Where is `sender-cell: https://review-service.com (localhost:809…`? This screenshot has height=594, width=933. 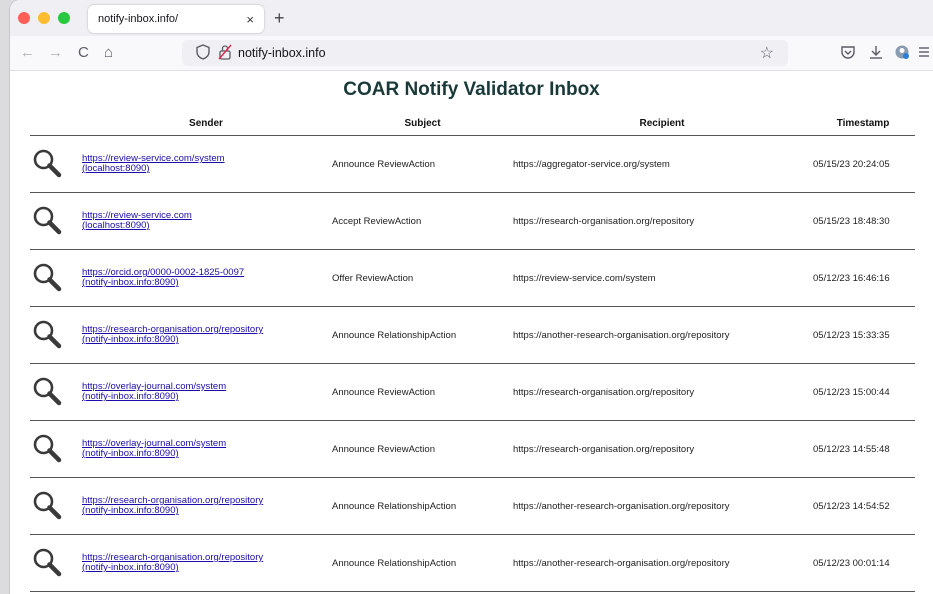
sender-cell: https://review-service.com (localhost:809… is located at coordinates (206, 221).